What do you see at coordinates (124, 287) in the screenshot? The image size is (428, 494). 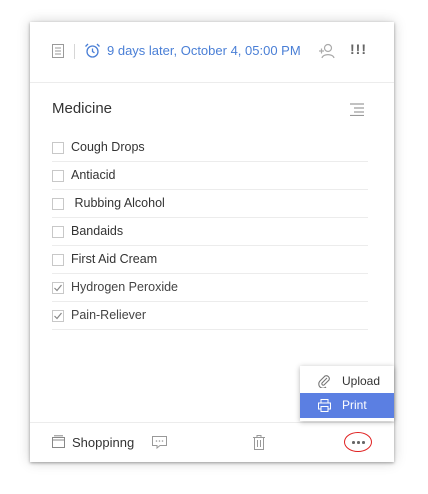 I see `item-label: Hydrogen Peroxide` at bounding box center [124, 287].